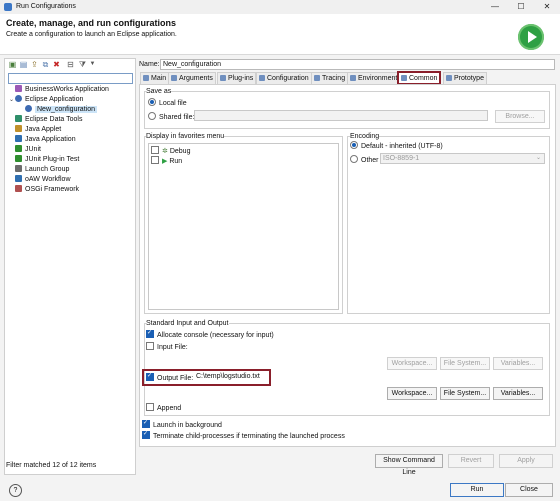 This screenshot has height=501, width=560. Describe the element at coordinates (167, 102) in the screenshot. I see `local-file-radio: Local file` at that location.